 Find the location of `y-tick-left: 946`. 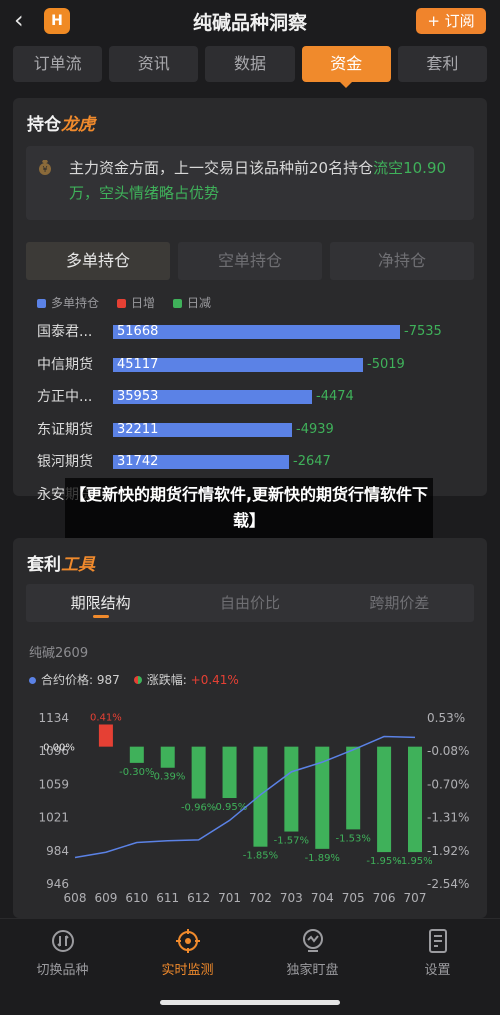

y-tick-left: 946 is located at coordinates (57, 884).